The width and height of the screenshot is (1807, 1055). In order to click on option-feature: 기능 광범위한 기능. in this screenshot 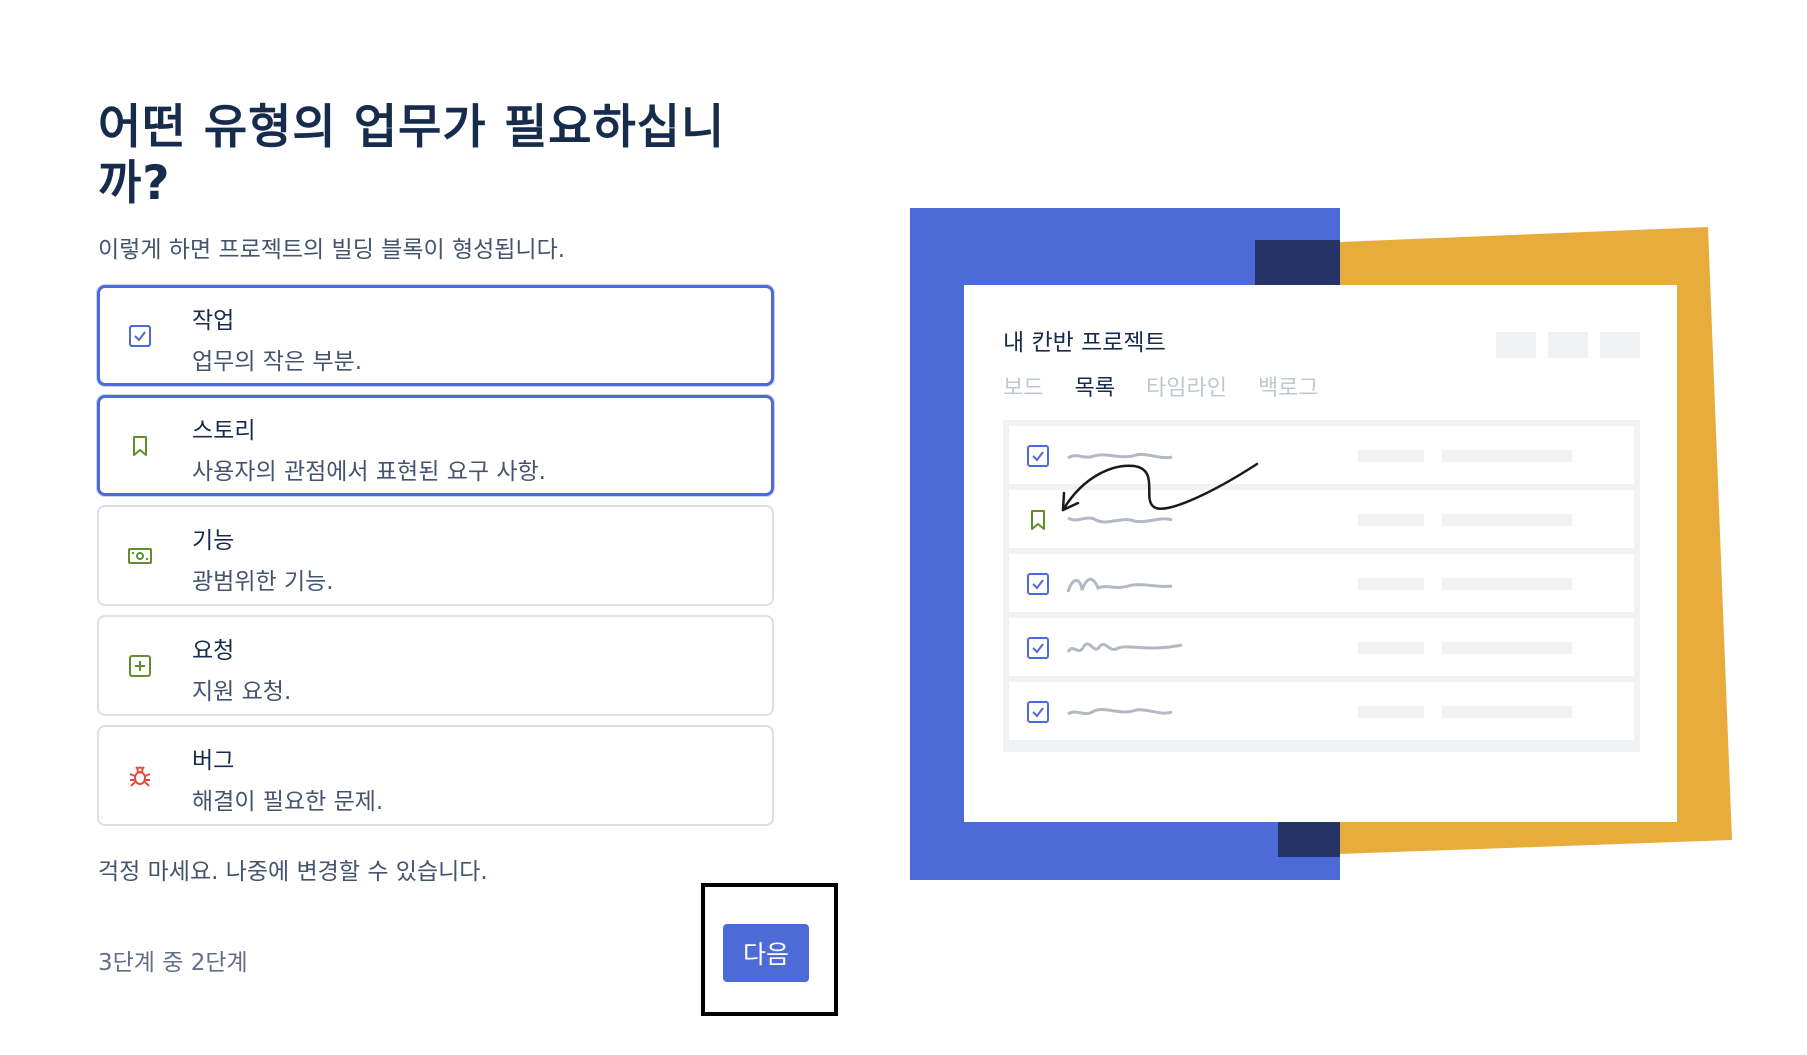, I will do `click(435, 555)`.